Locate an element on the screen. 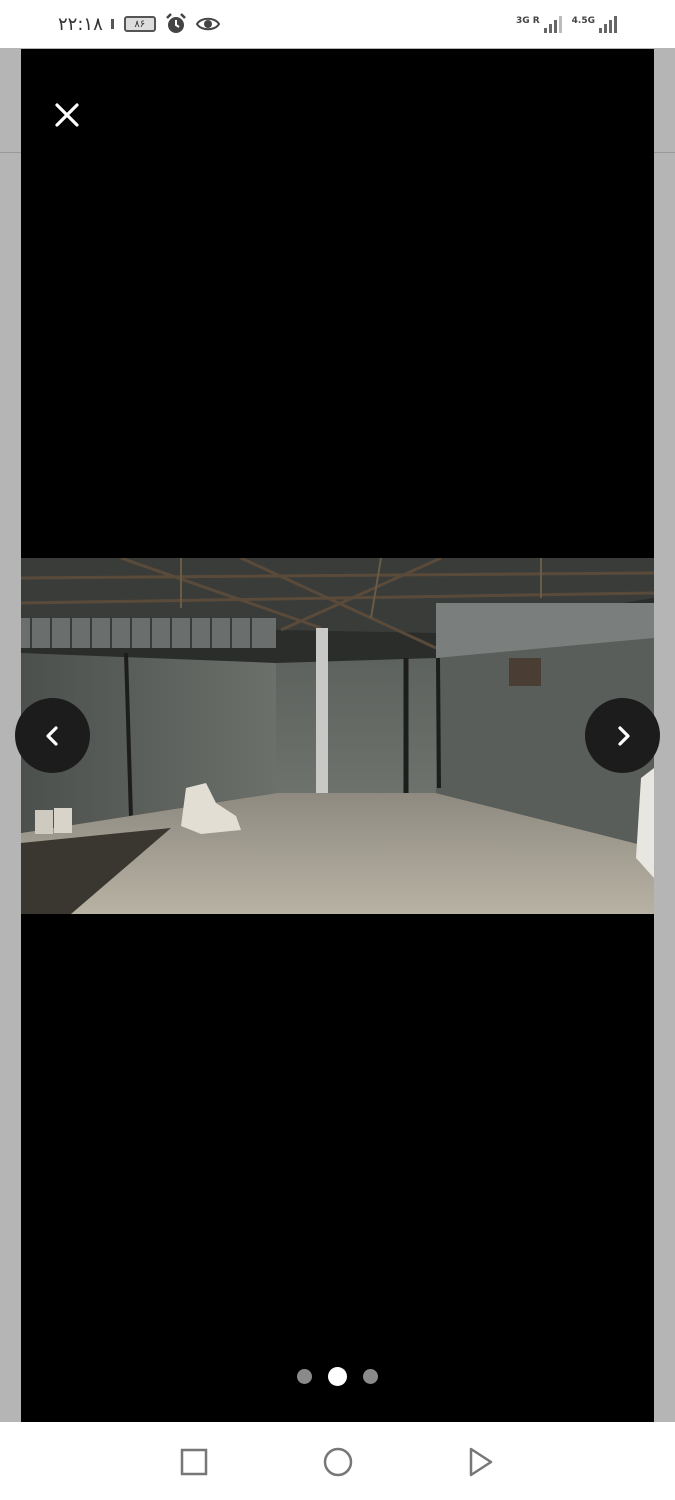 Image resolution: width=675 pixels, height=1500 pixels. battery-level: ۸۶ is located at coordinates (140, 24).